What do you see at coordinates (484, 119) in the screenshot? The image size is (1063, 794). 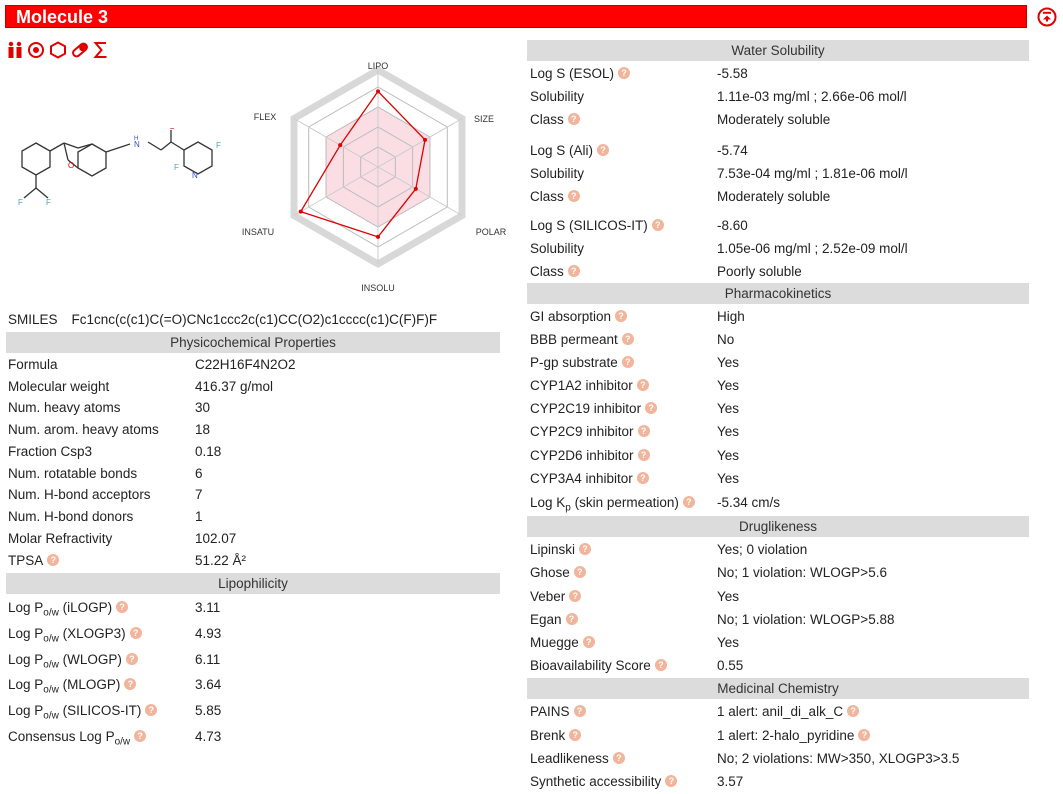 I see `radar-axis-label: SIZE` at bounding box center [484, 119].